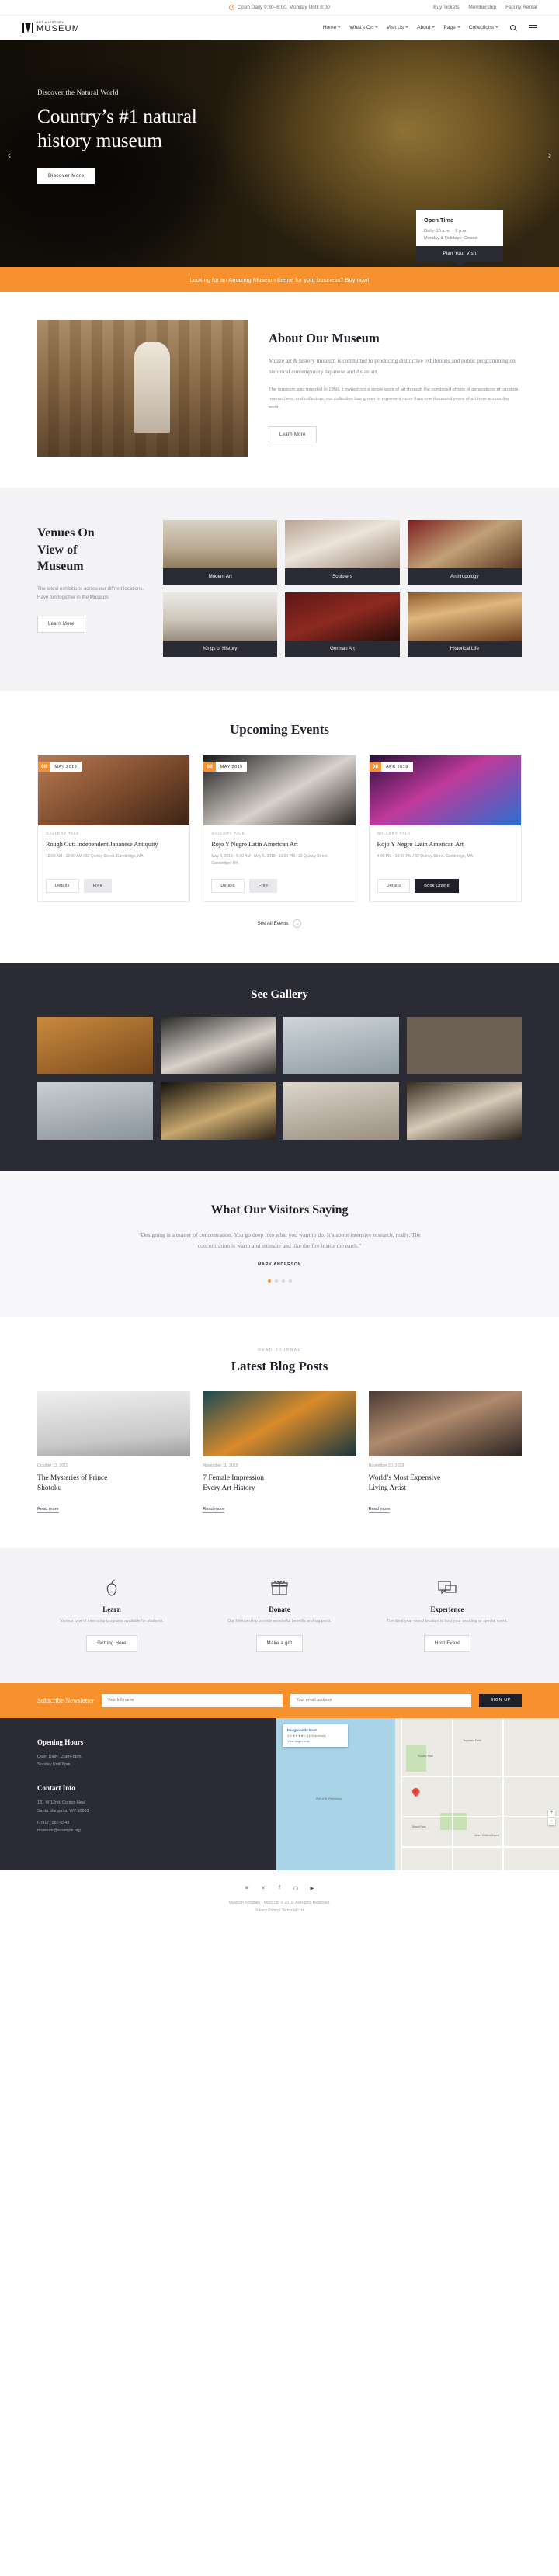  Describe the element at coordinates (407, 27) in the screenshot. I see `chevron-down-icon` at that location.